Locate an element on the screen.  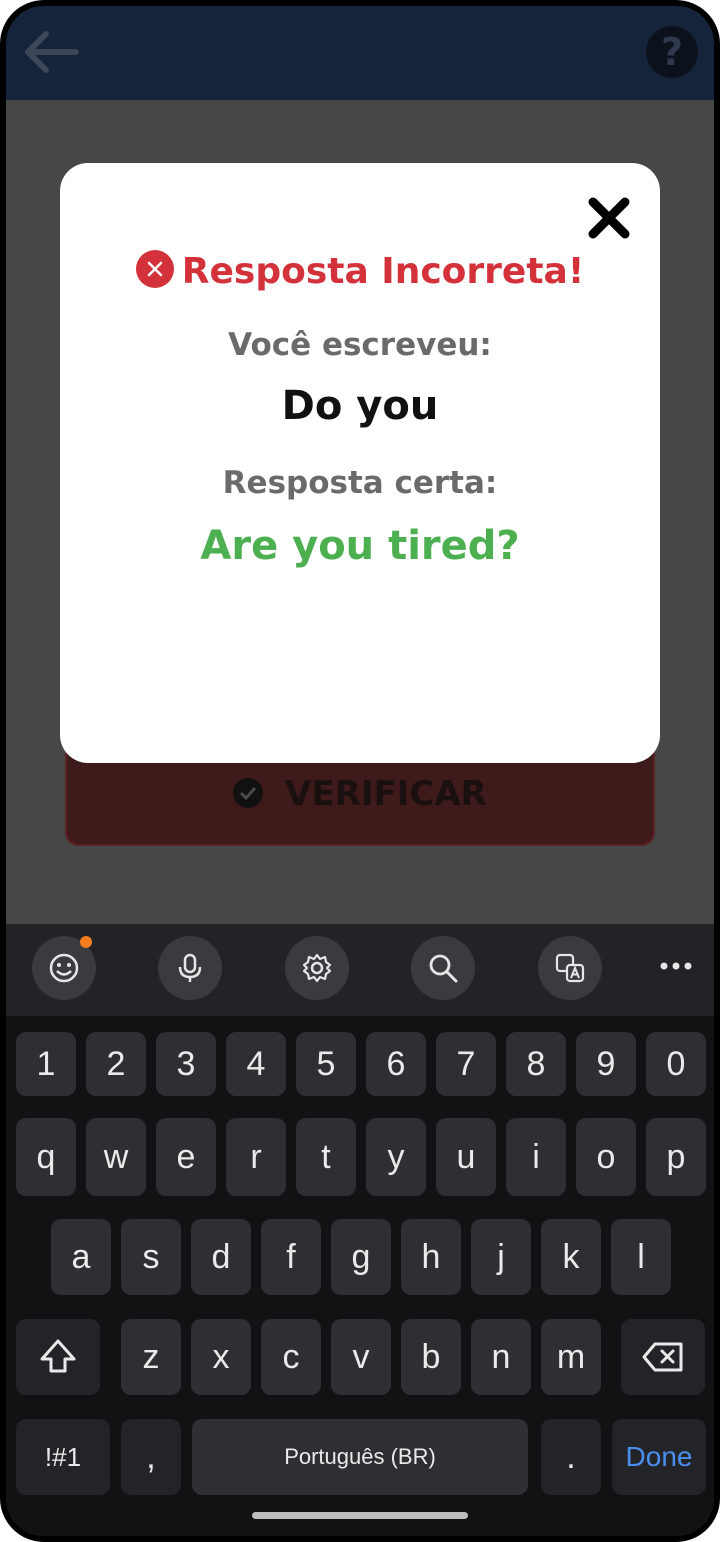
key-j: j is located at coordinates (501, 1257).